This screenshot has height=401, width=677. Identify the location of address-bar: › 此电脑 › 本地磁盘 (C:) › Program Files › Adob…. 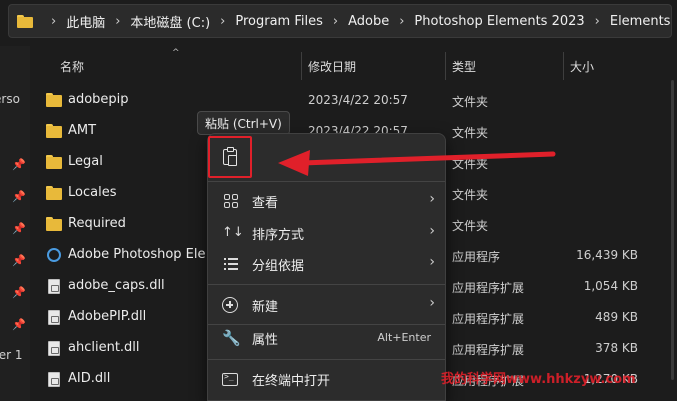
(340, 21).